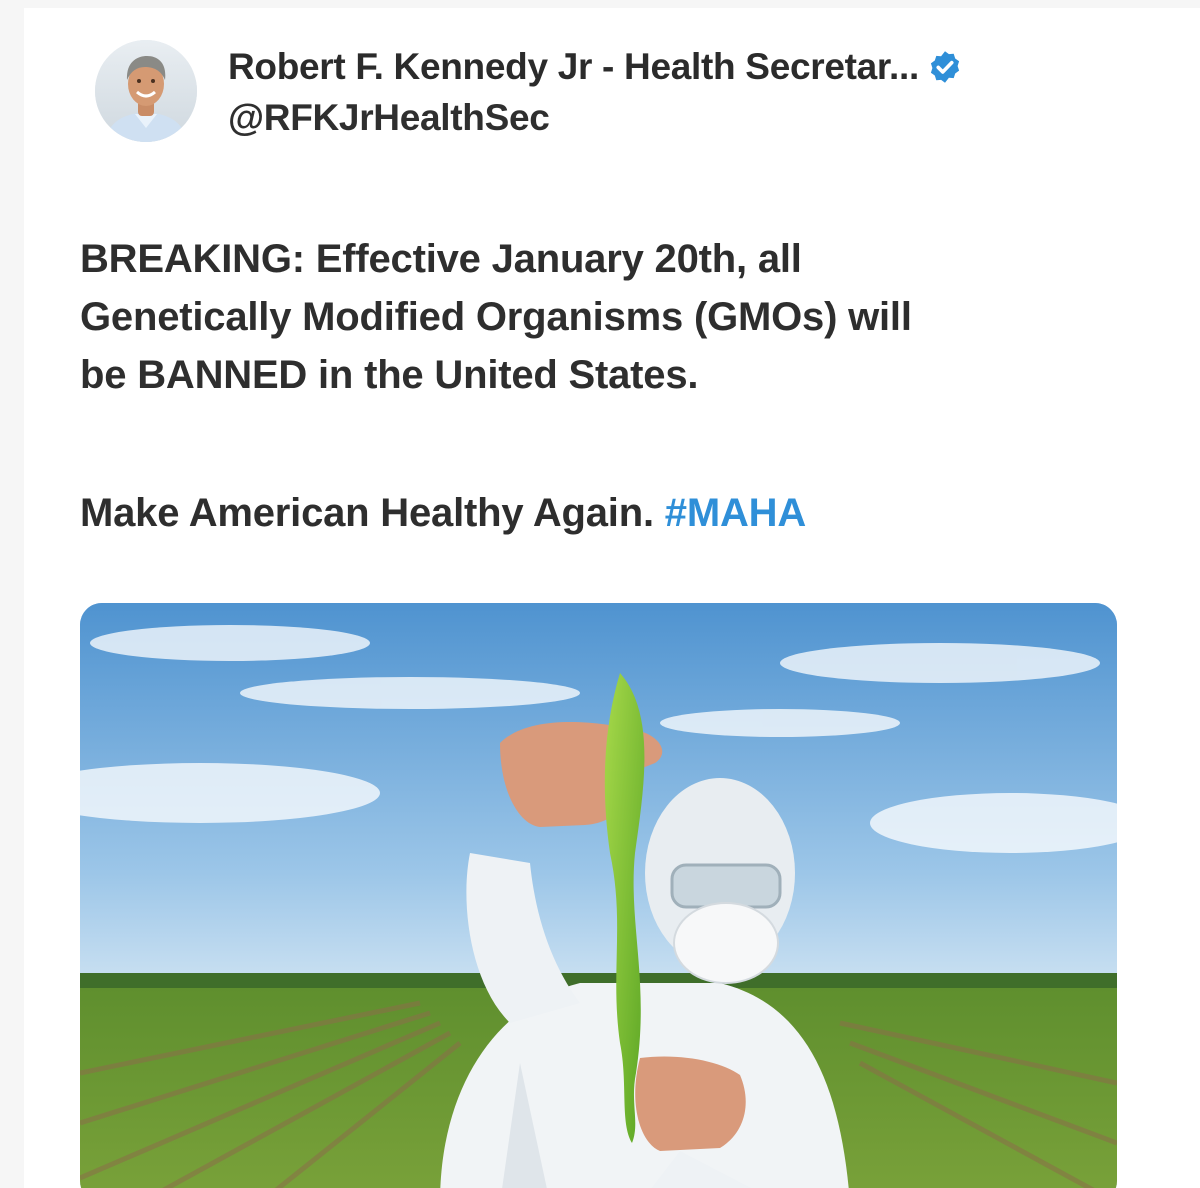 The width and height of the screenshot is (1200, 1188). What do you see at coordinates (367, 513) in the screenshot?
I see `post-tagline: Make American Healthy Again.` at bounding box center [367, 513].